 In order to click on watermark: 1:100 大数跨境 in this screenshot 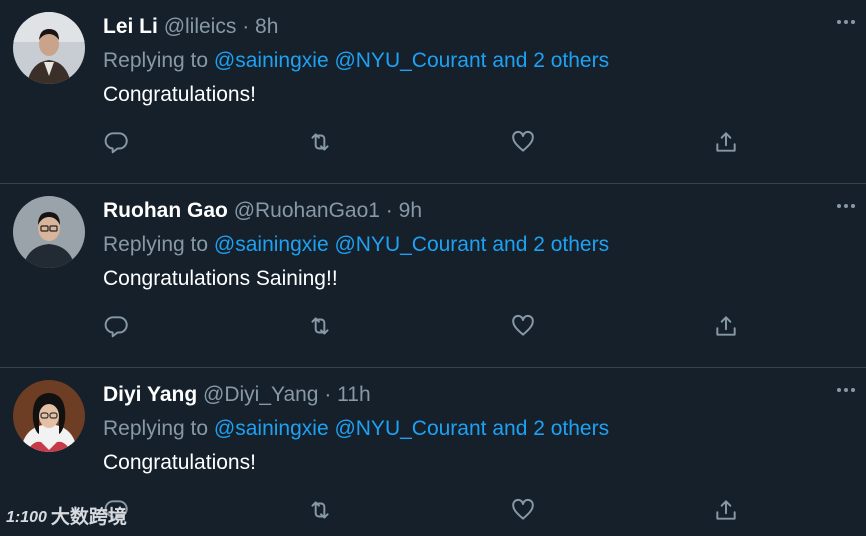, I will do `click(66, 518)`.